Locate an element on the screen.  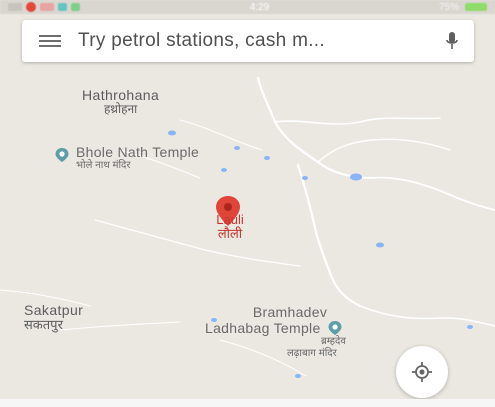
hamburger-icon is located at coordinates (50, 41).